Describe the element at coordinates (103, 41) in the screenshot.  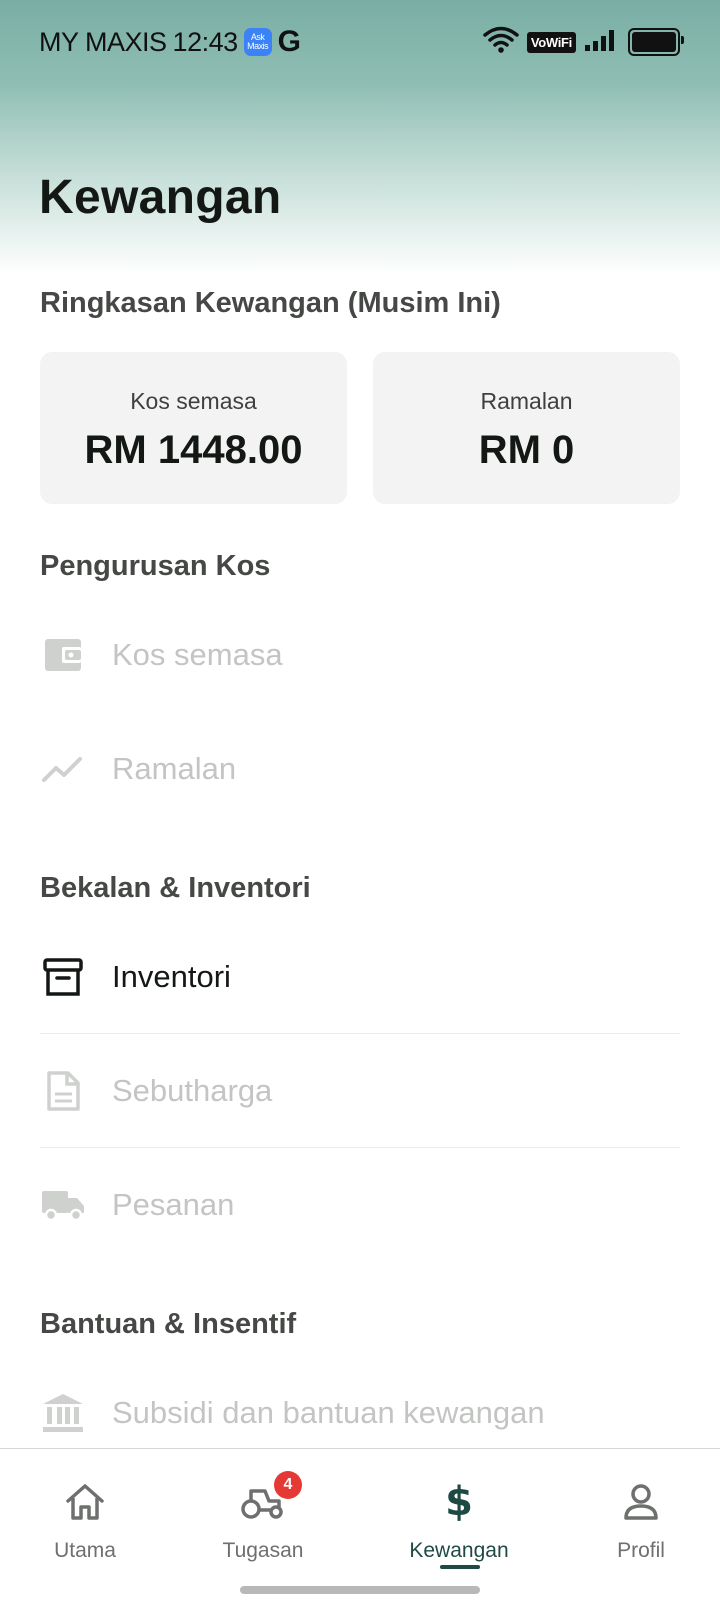
I see `carrier-label: MY MAXIS` at that location.